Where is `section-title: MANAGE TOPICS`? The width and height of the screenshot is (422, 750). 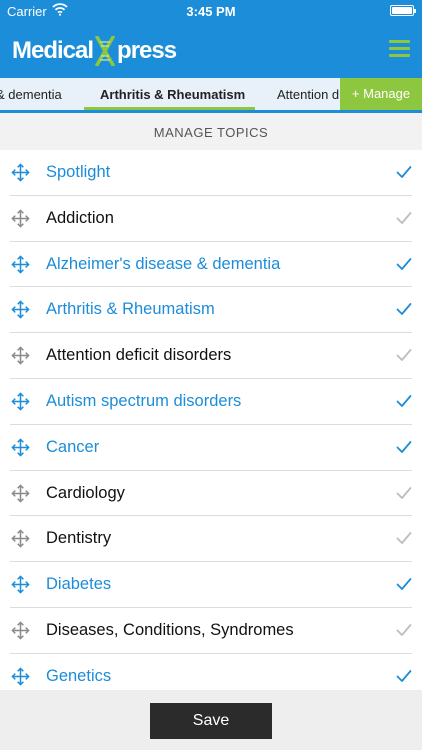
section-title: MANAGE TOPICS is located at coordinates (211, 132).